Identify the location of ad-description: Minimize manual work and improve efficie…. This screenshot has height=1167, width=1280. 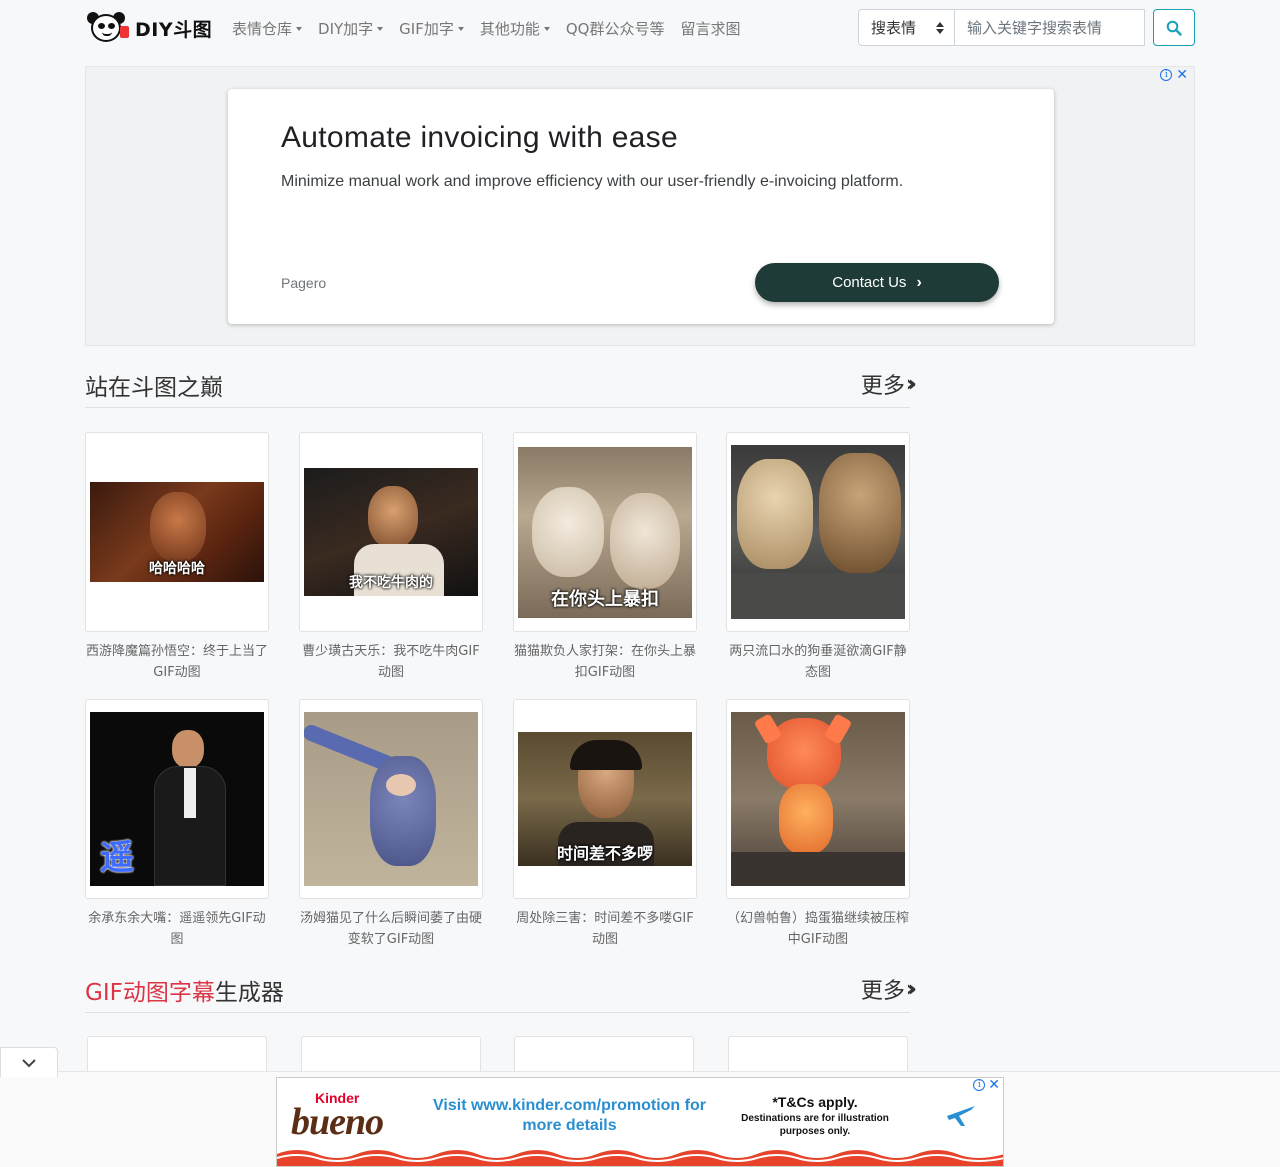
(592, 181).